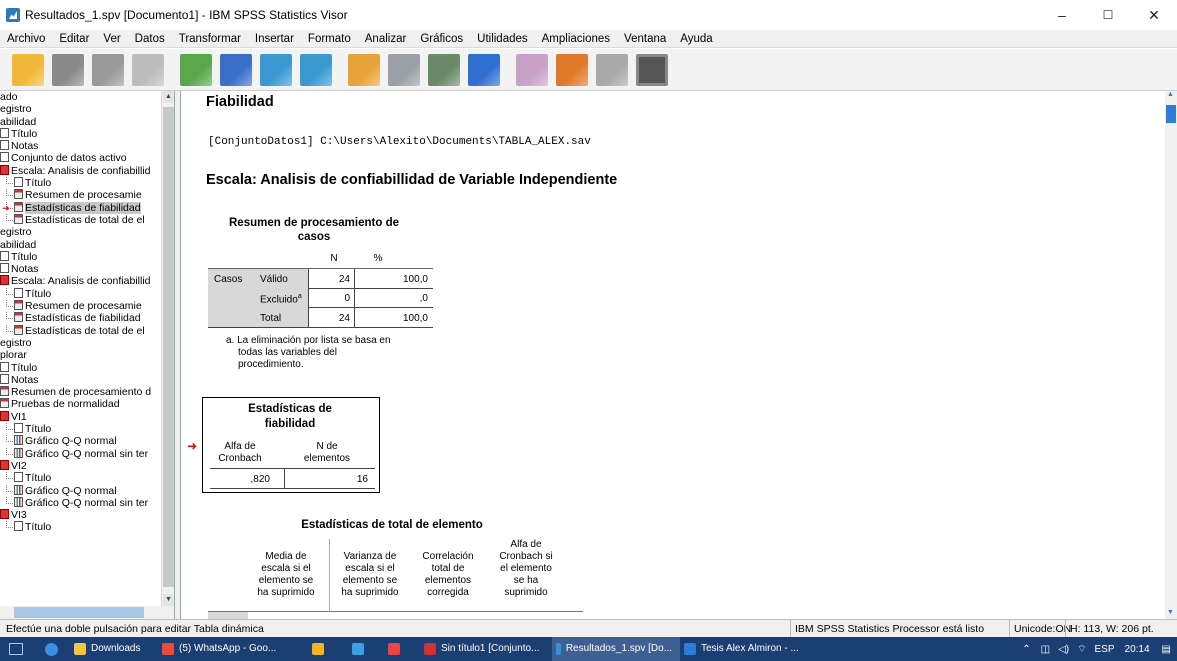  What do you see at coordinates (386, 39) in the screenshot?
I see `menu-item: Analizar` at bounding box center [386, 39].